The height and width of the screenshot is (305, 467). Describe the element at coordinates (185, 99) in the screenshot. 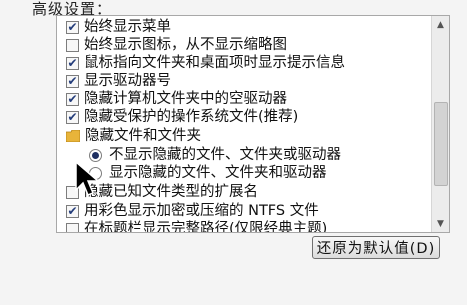

I see `settings-item-label: 隐藏计算机文件夹中的空驱动器` at that location.